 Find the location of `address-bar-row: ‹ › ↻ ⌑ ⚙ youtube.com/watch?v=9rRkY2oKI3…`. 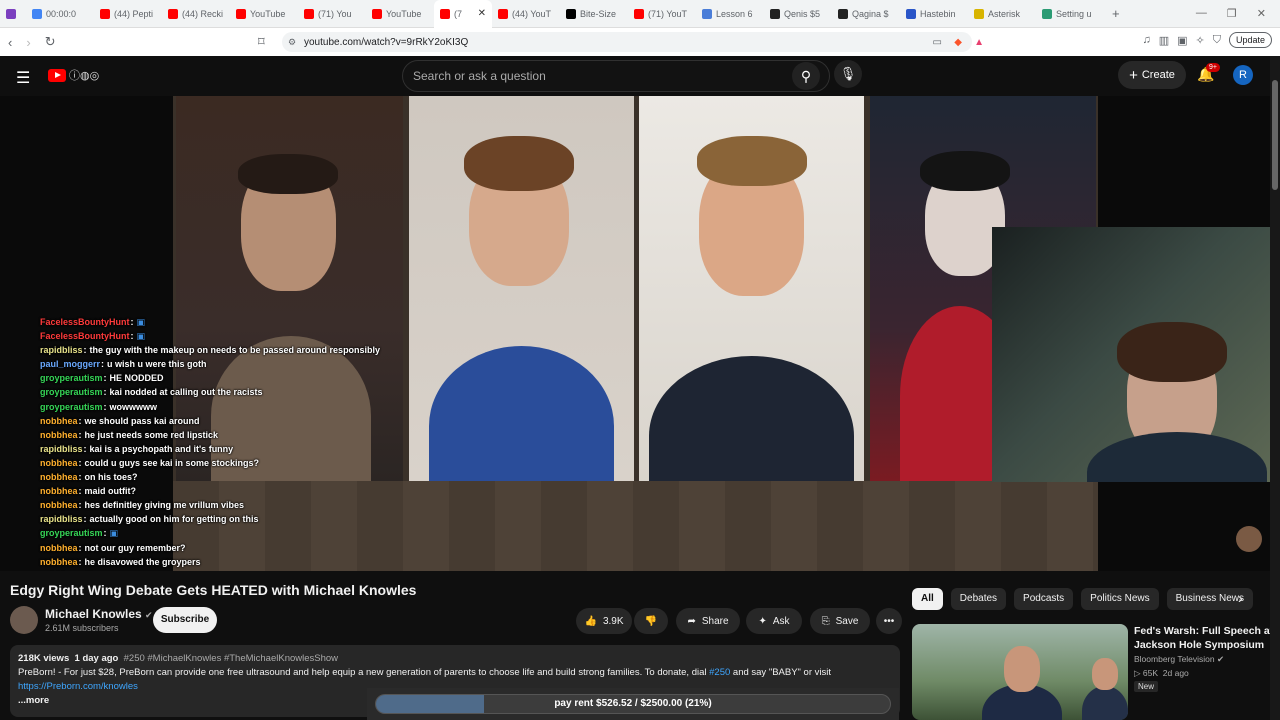

address-bar-row: ‹ › ↻ ⌑ ⚙ youtube.com/watch?v=9rRkY2oKI3… is located at coordinates (640, 42).